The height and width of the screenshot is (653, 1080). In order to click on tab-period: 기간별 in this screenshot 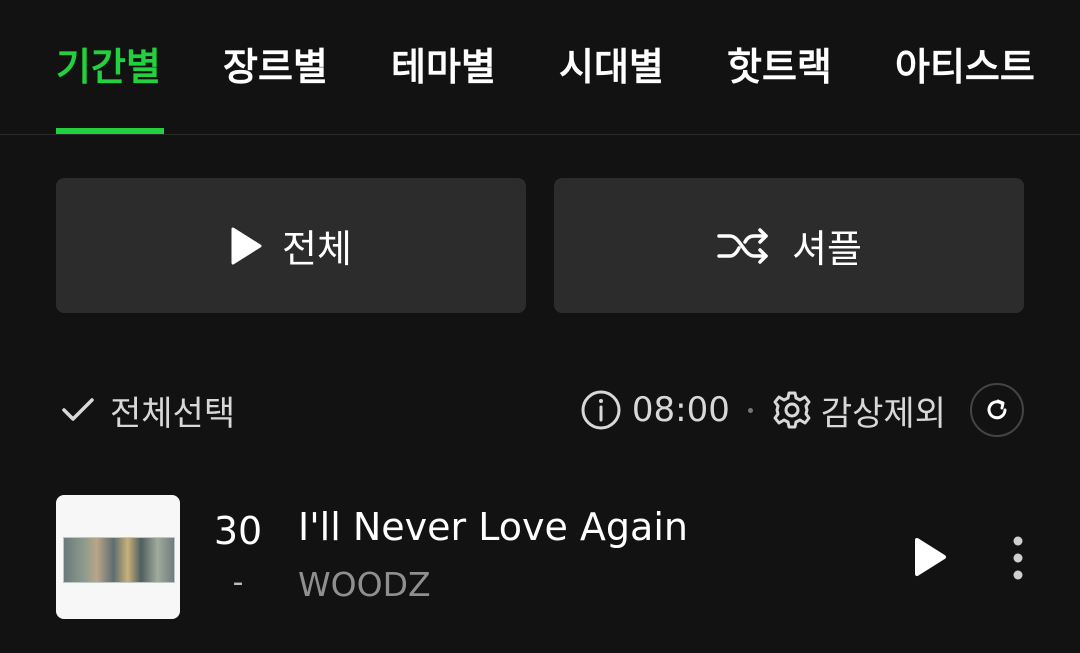, I will do `click(108, 67)`.